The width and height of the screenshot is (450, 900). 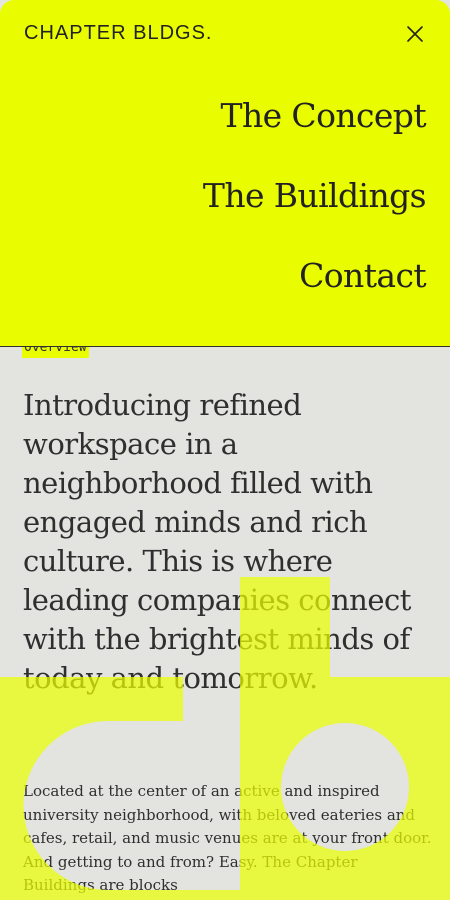 I want to click on main-nav: The Concept The Buildings Contact, so click(x=315, y=216).